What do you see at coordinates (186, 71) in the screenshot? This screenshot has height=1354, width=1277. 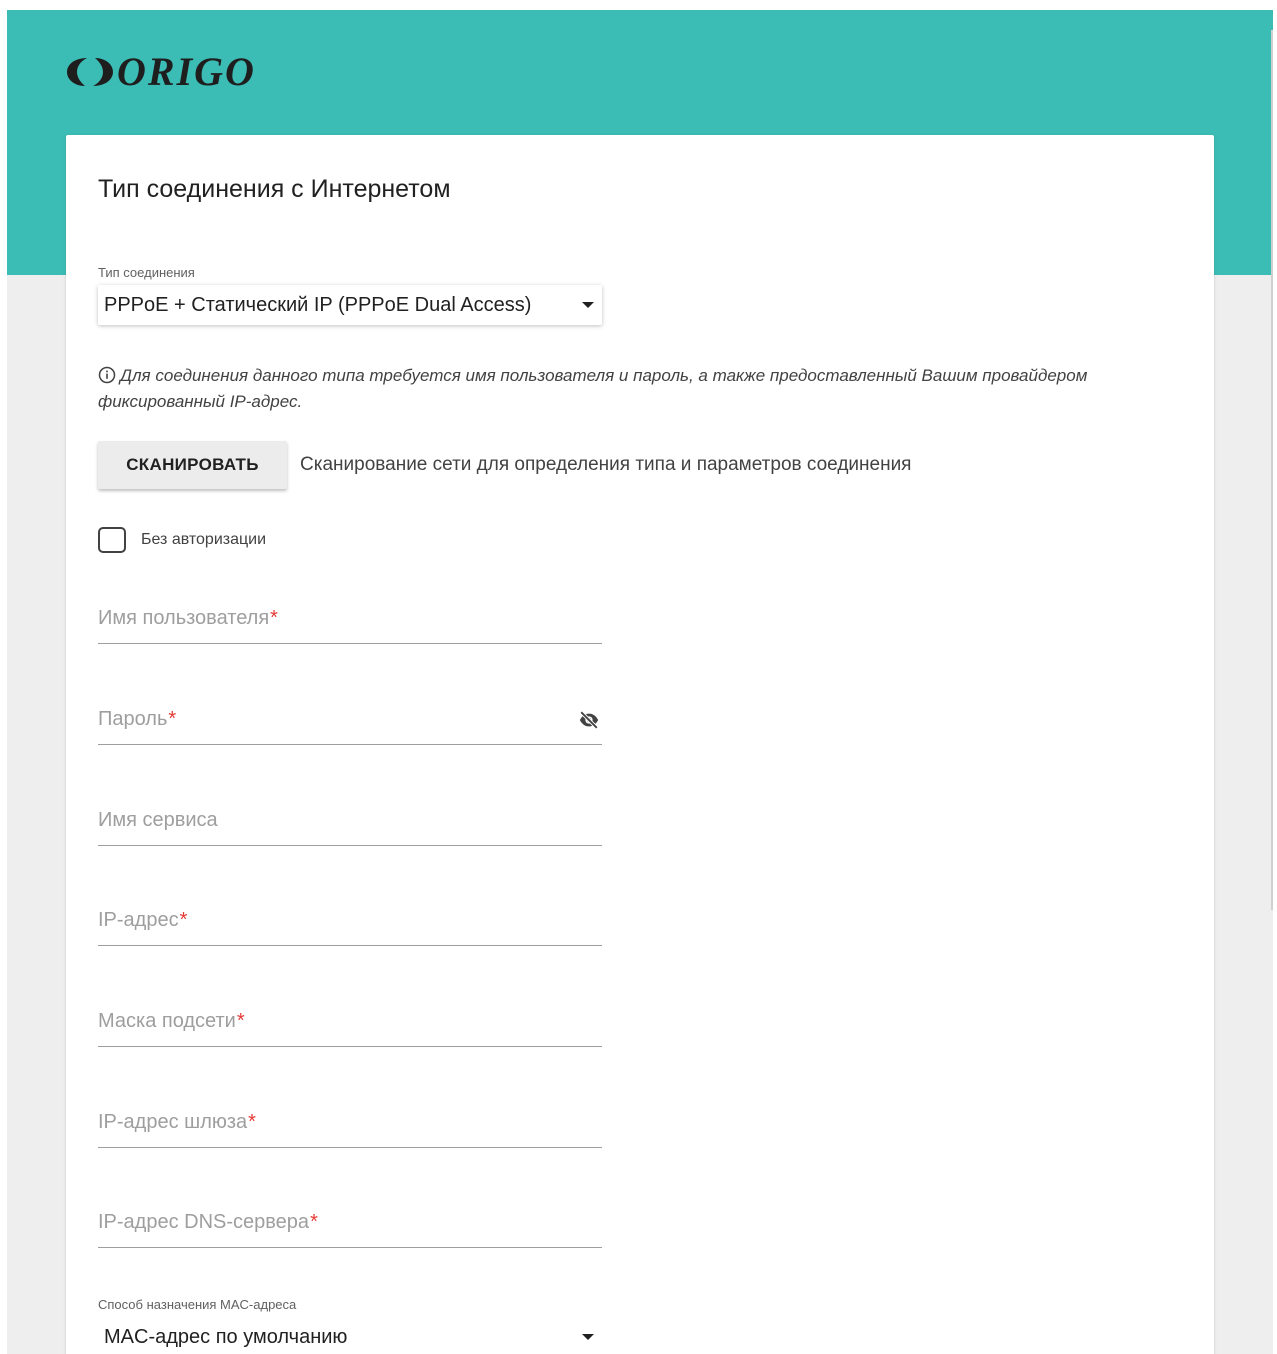 I see `logo-text: ORIGO` at bounding box center [186, 71].